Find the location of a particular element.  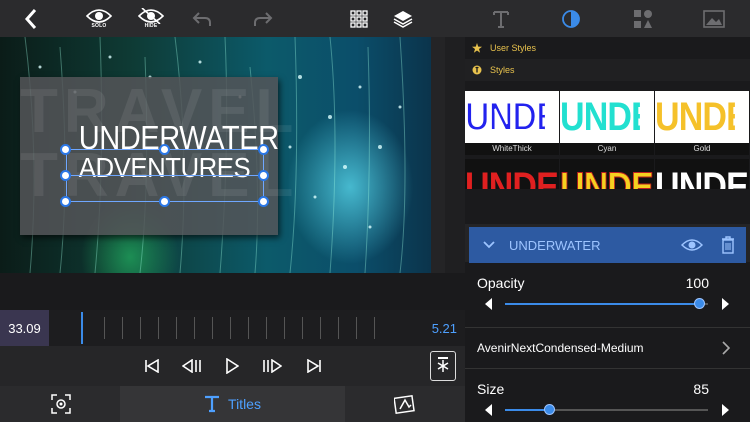

swatch-caption: Gold is located at coordinates (702, 149).